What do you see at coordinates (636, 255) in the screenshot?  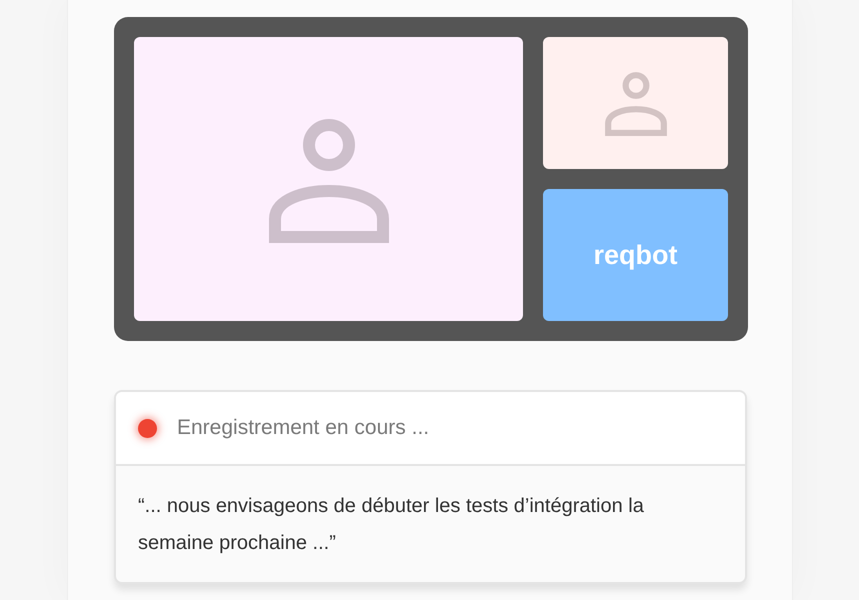 I see `bot-name: reqbot` at bounding box center [636, 255].